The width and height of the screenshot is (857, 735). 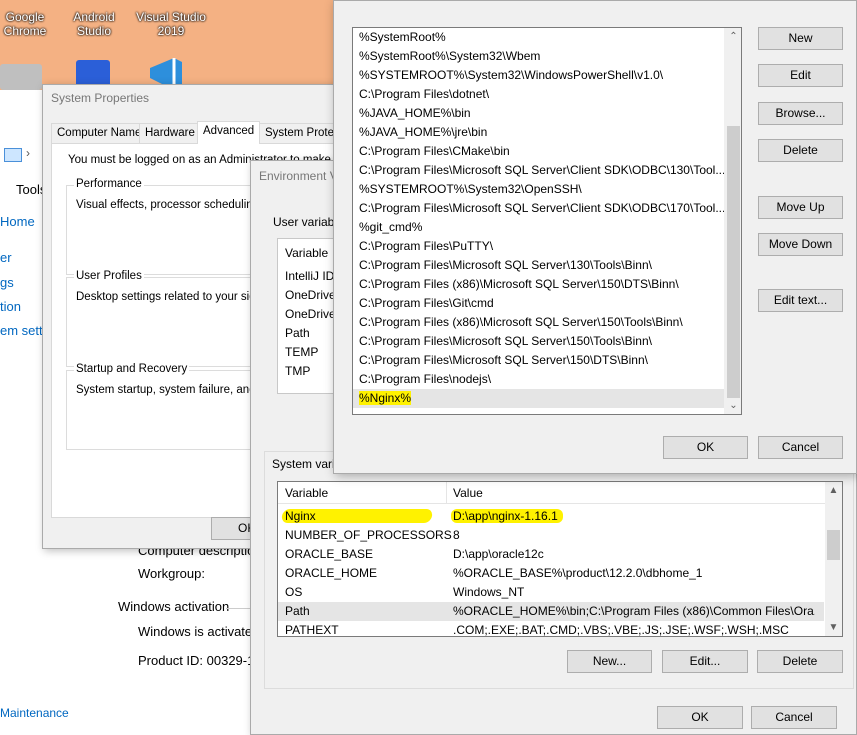 What do you see at coordinates (424, 94) in the screenshot?
I see `path-entry-text: C:\Program Files\dotnet\` at bounding box center [424, 94].